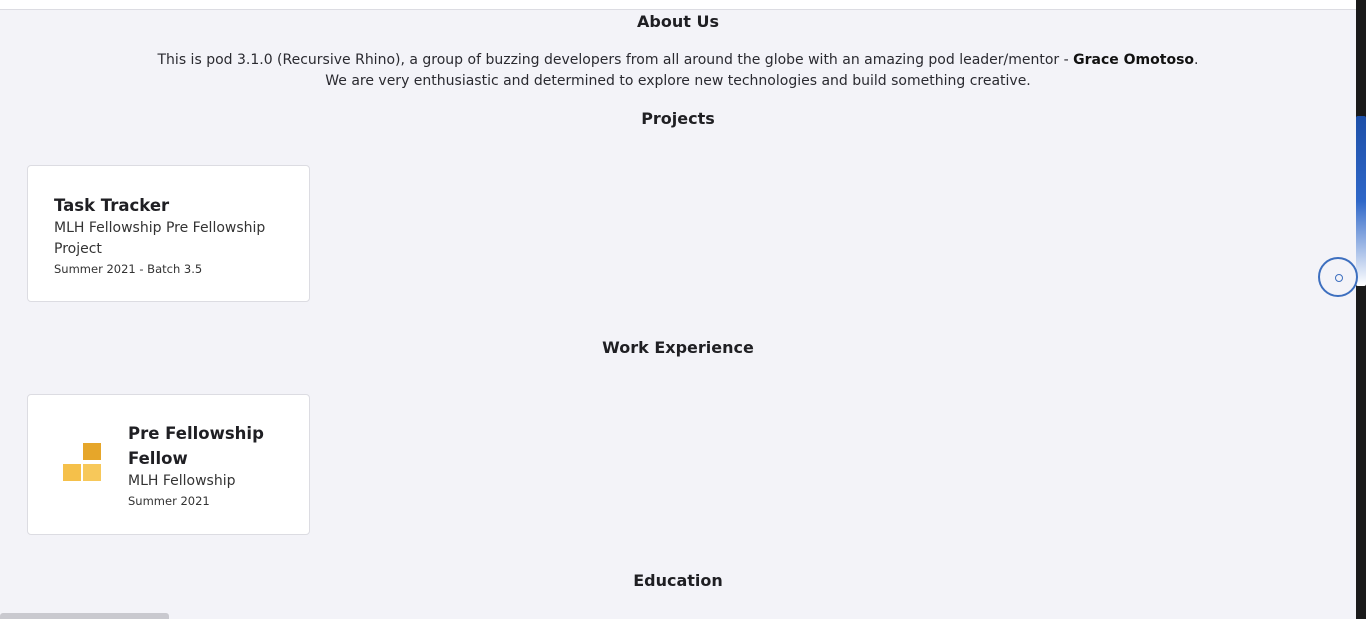  What do you see at coordinates (196, 446) in the screenshot?
I see `work-title: Pre Fellowship Fellow` at bounding box center [196, 446].